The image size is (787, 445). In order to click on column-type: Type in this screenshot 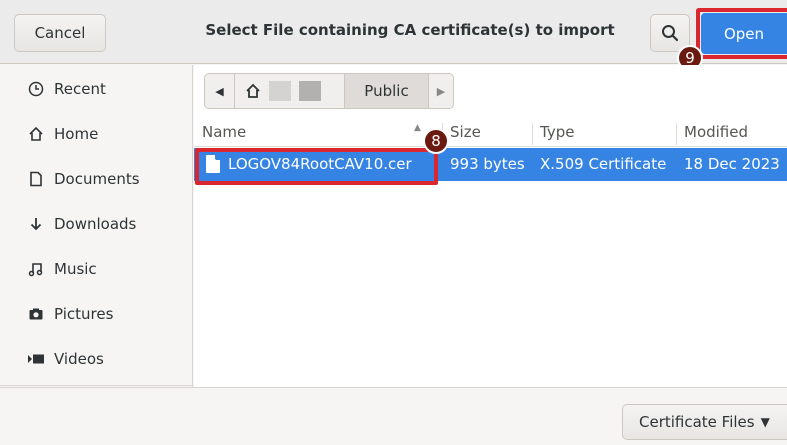, I will do `click(557, 132)`.